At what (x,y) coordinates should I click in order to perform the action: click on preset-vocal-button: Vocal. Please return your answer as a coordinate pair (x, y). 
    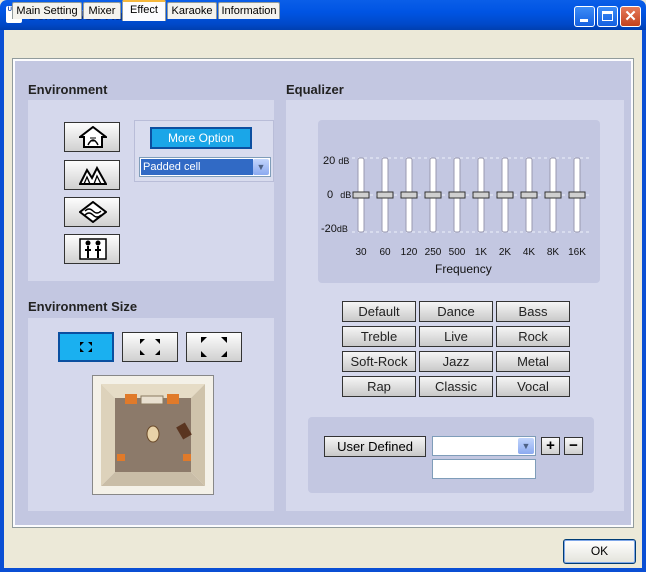
    Looking at the image, I should click on (533, 386).